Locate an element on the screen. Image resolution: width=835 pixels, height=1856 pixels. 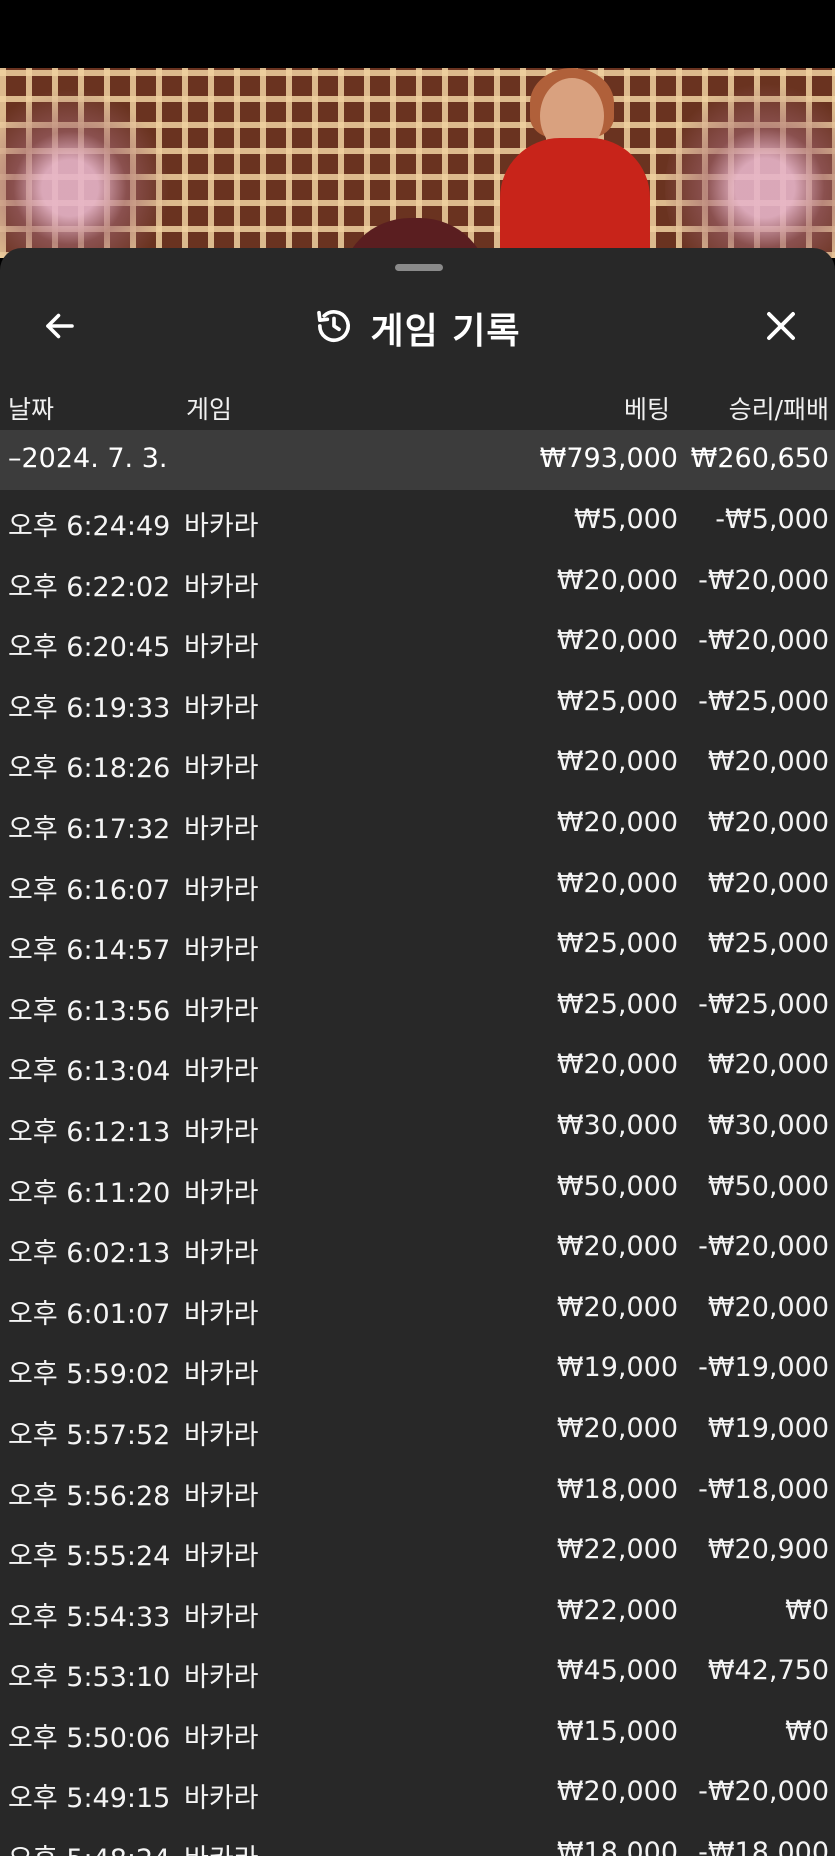
column-header-bet: 베팅 is located at coordinates (646, 409).